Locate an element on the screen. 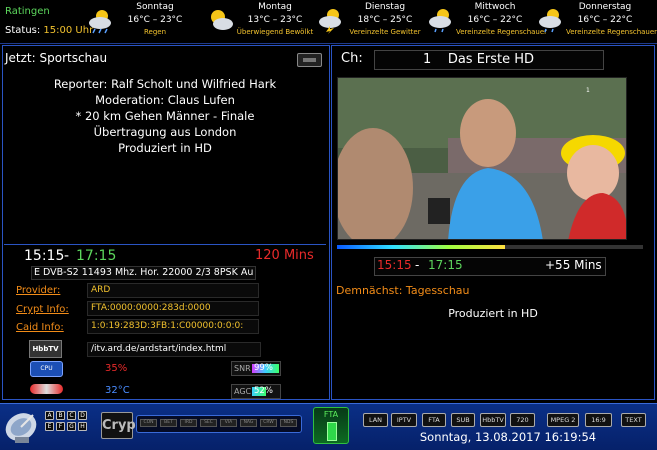 The height and width of the screenshot is (450, 657). snr-label: SNR is located at coordinates (242, 368).